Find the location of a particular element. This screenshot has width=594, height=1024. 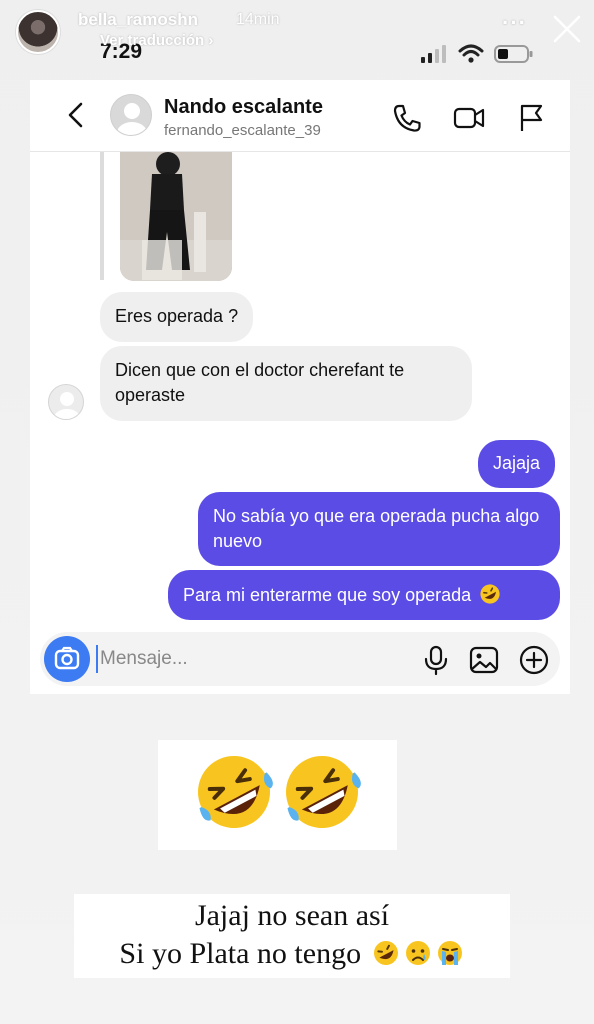

shared-photo is located at coordinates (176, 216).